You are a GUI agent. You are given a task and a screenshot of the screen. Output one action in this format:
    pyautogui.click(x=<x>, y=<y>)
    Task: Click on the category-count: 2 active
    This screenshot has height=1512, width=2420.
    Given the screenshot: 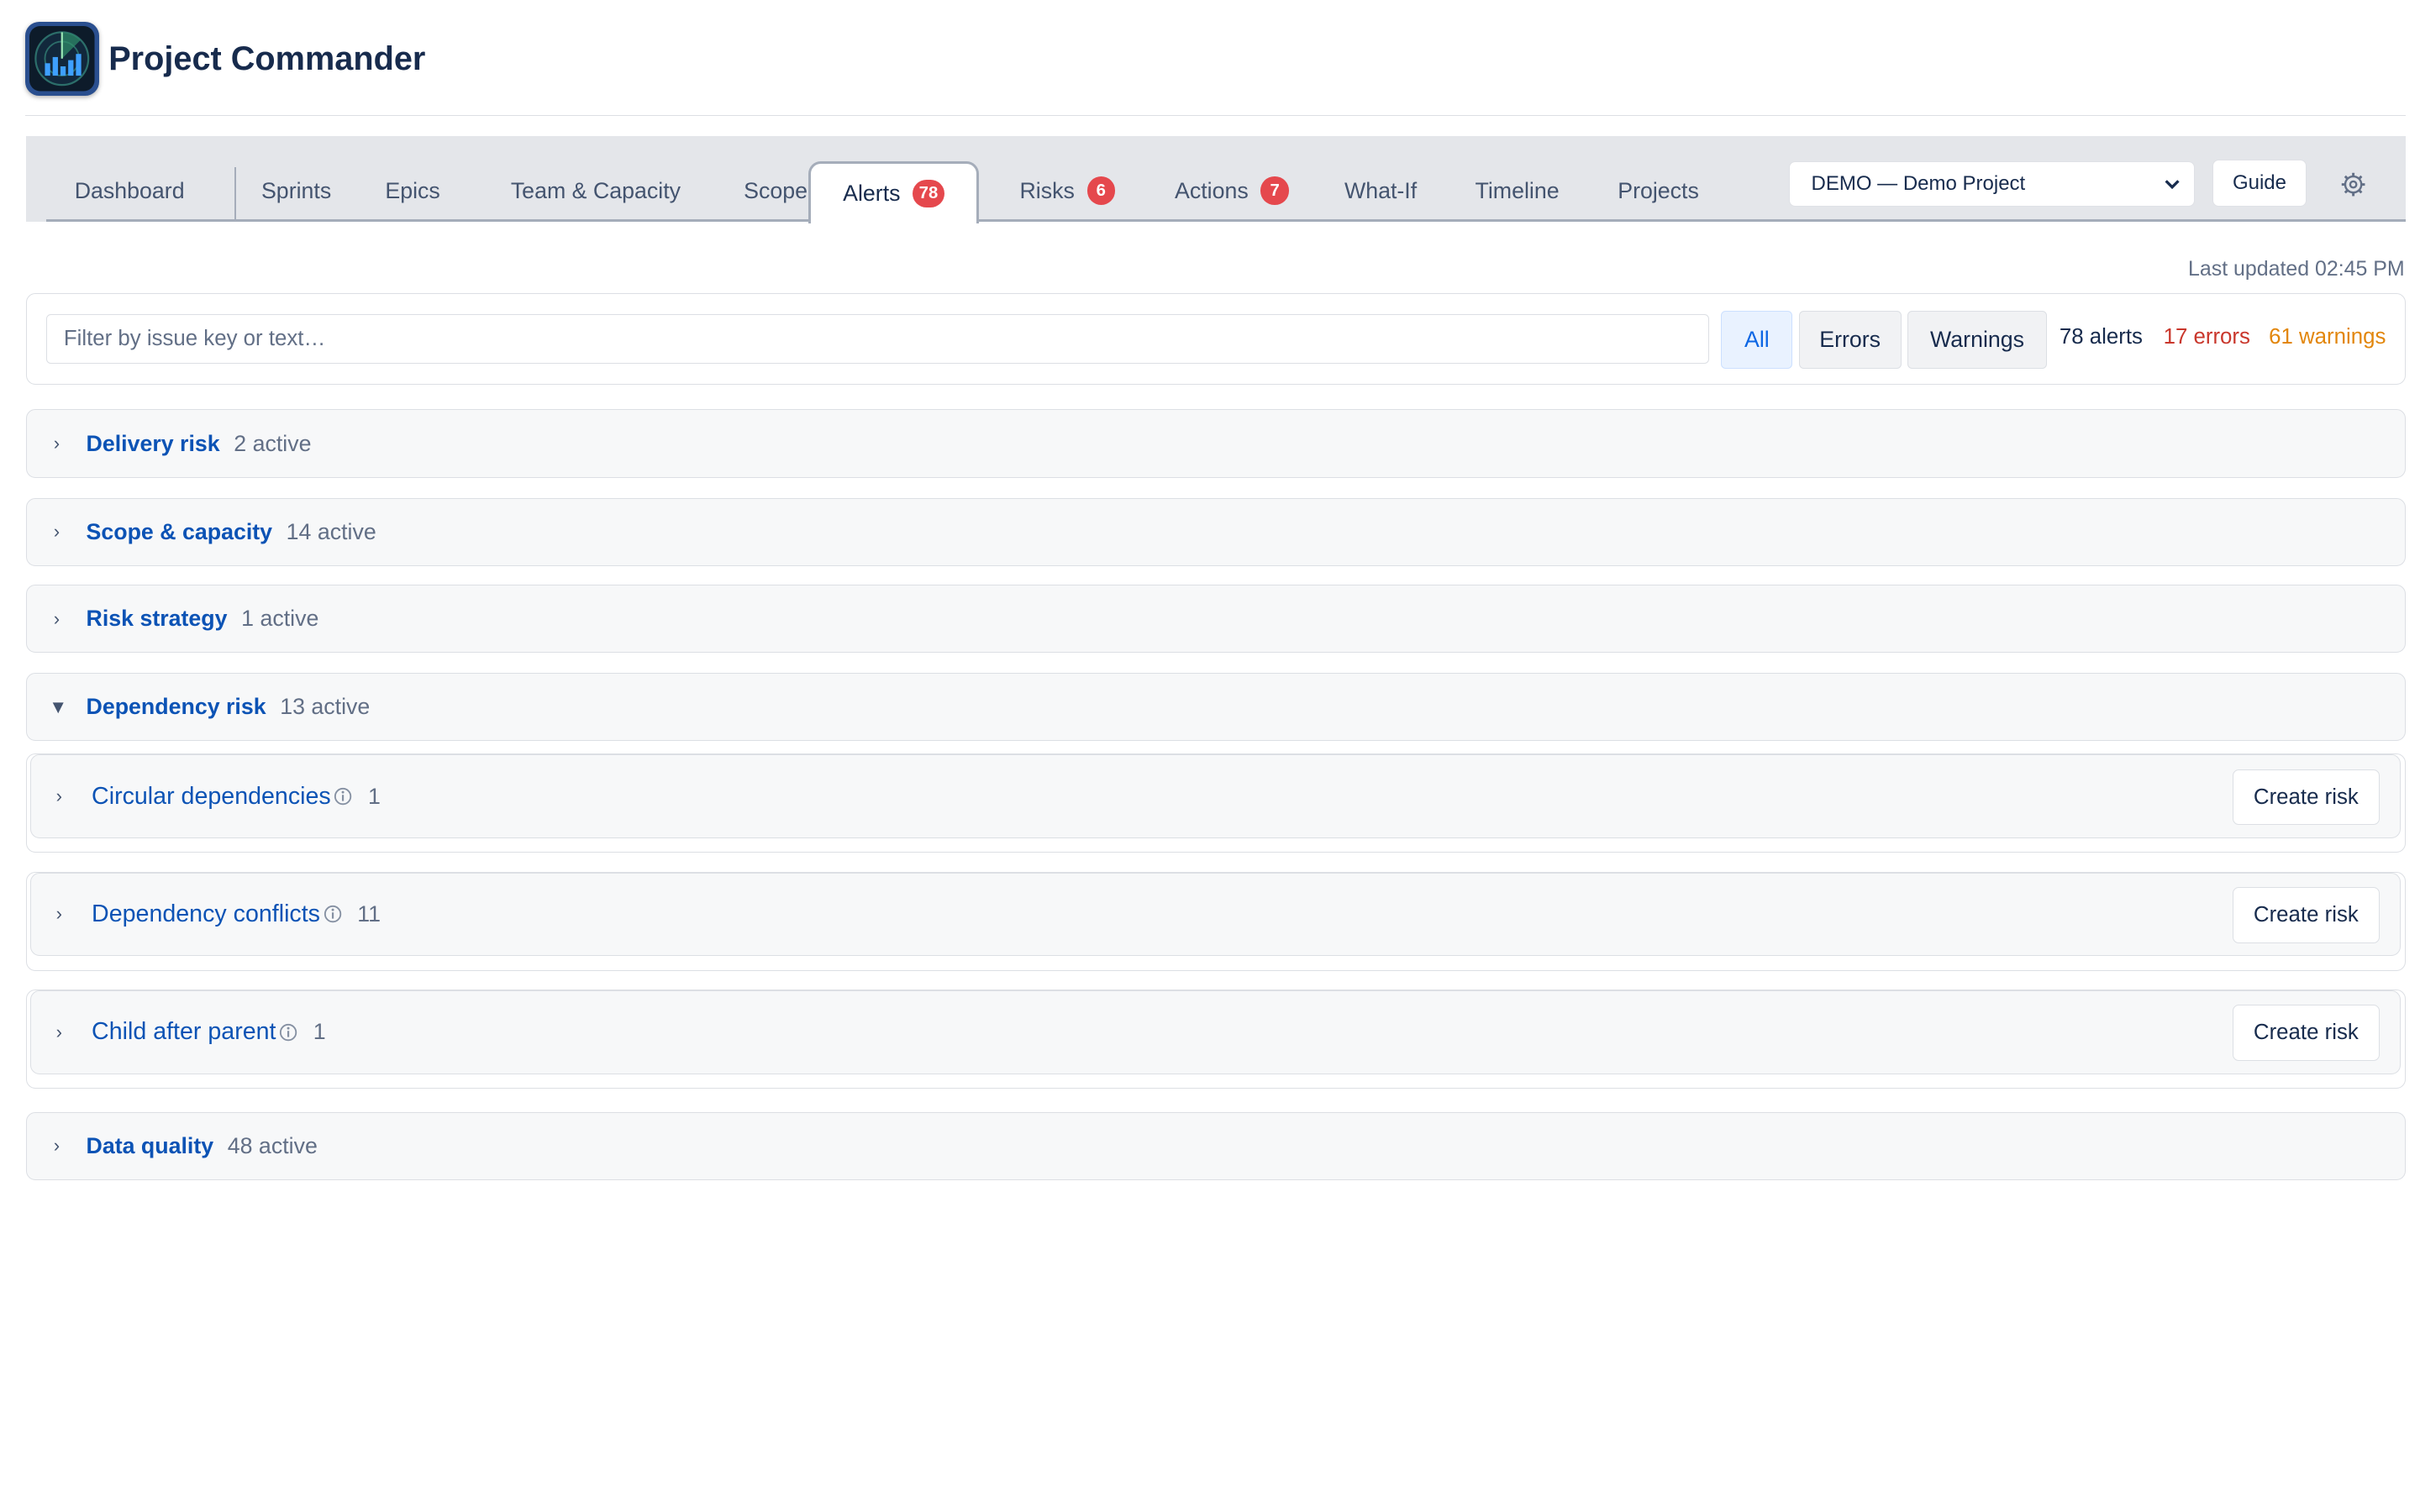 What is the action you would take?
    pyautogui.click(x=273, y=443)
    